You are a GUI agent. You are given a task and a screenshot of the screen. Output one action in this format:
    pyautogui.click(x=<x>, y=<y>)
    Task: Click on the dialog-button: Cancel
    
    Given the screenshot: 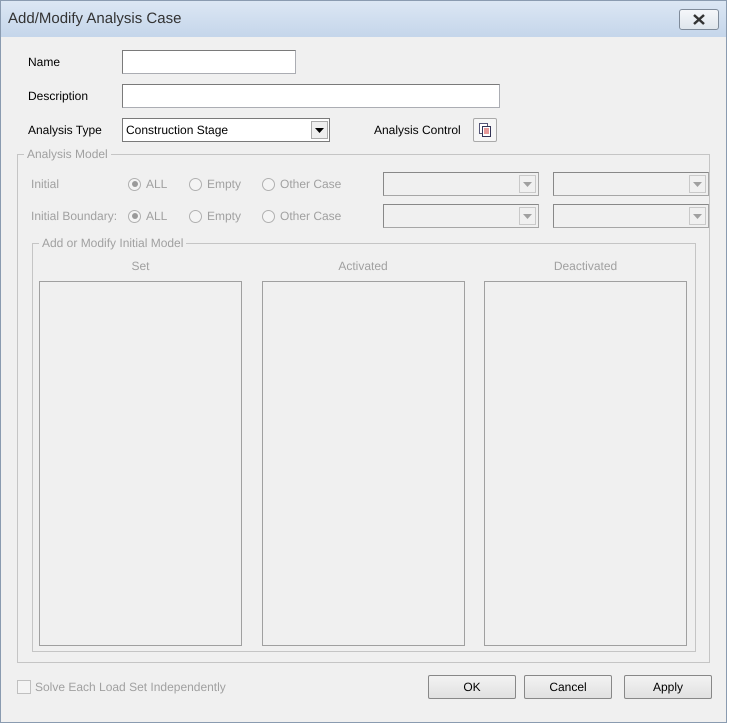 What is the action you would take?
    pyautogui.click(x=568, y=687)
    